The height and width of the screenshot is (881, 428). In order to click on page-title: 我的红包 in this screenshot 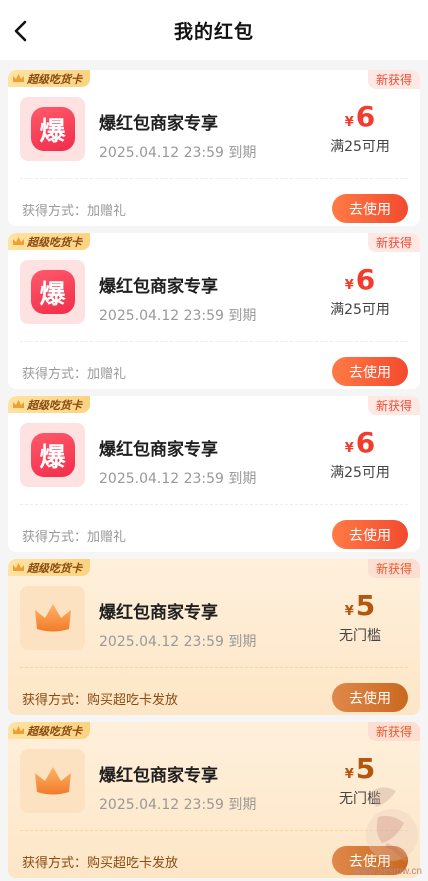, I will do `click(213, 31)`.